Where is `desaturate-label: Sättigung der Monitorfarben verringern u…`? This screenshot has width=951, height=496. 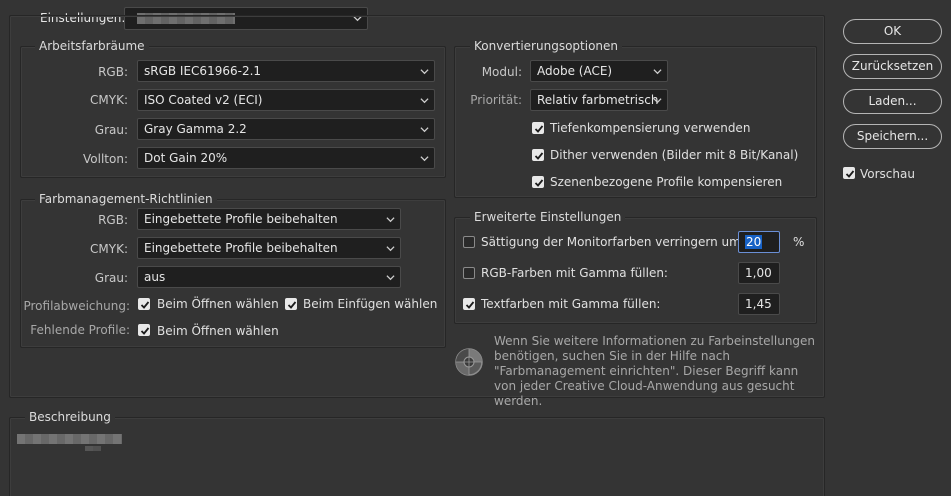 desaturate-label: Sättigung der Monitorfarben verringern u… is located at coordinates (613, 242).